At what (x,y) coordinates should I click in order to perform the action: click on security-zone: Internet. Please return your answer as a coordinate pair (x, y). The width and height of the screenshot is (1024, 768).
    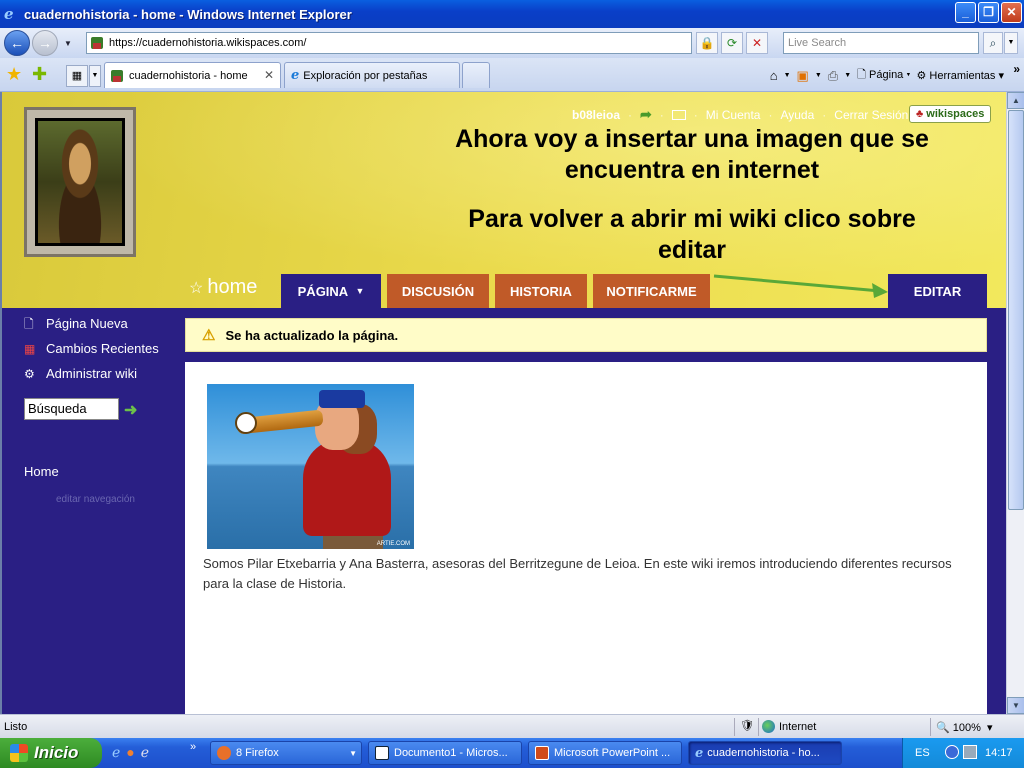
    Looking at the image, I should click on (789, 726).